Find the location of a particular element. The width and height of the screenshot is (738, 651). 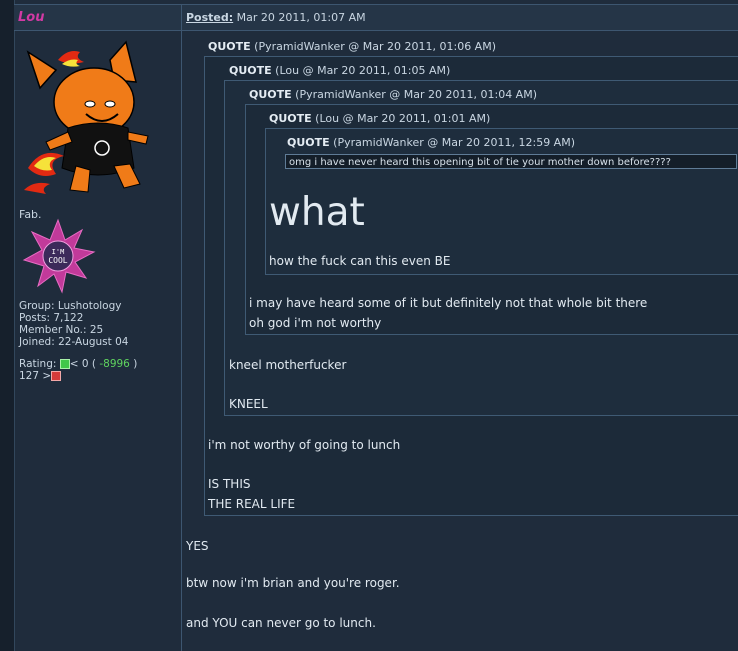

you-lunch-line: and YOU can never go to lunch. is located at coordinates (281, 623).